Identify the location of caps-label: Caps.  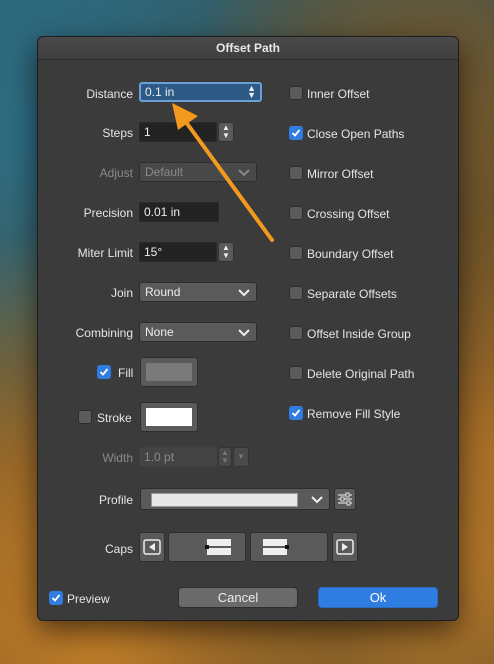
(118, 549).